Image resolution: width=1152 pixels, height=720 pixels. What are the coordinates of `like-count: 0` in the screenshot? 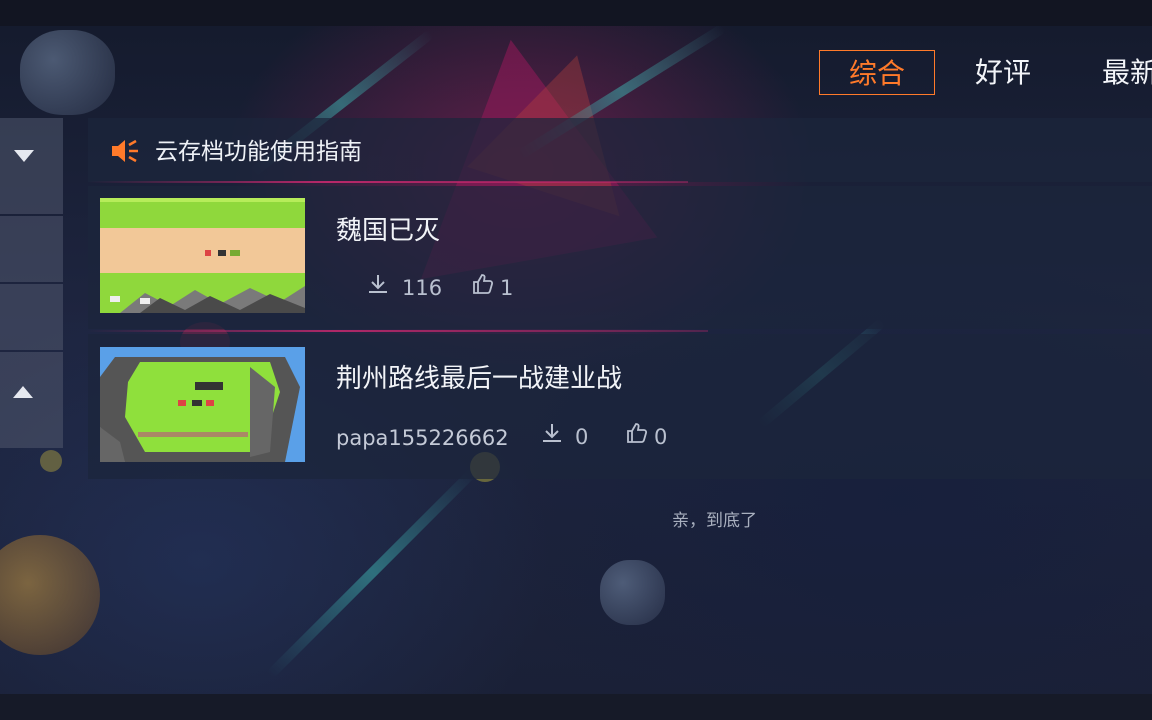 It's located at (661, 437).